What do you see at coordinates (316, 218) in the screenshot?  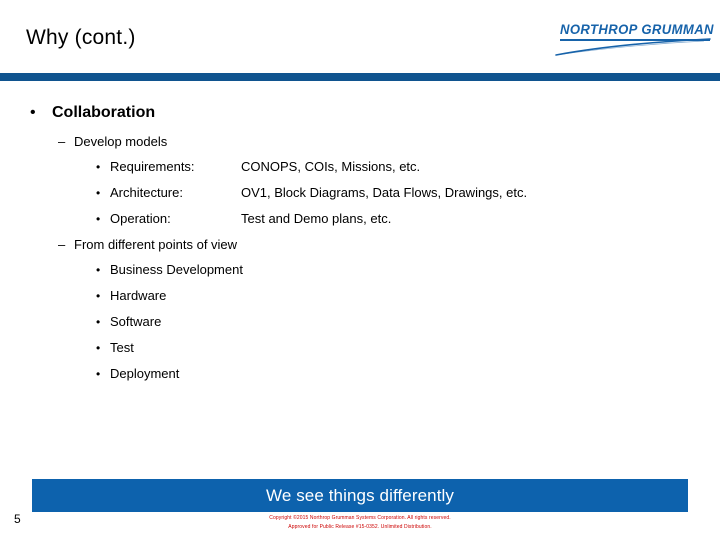 I see `bullet-level3-value: Test and Demo plans, etc.` at bounding box center [316, 218].